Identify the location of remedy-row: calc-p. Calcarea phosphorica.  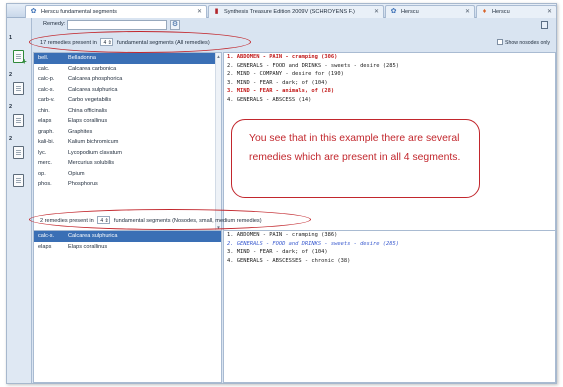
(127, 79).